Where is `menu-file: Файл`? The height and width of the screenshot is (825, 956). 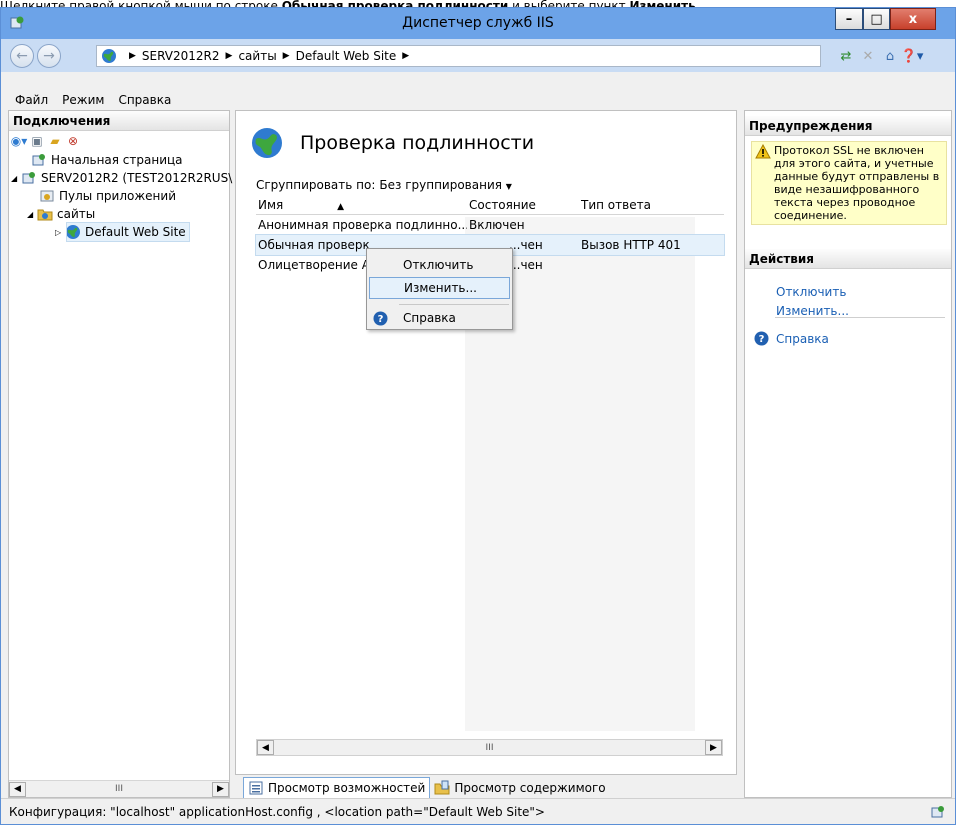 menu-file: Файл is located at coordinates (31, 100).